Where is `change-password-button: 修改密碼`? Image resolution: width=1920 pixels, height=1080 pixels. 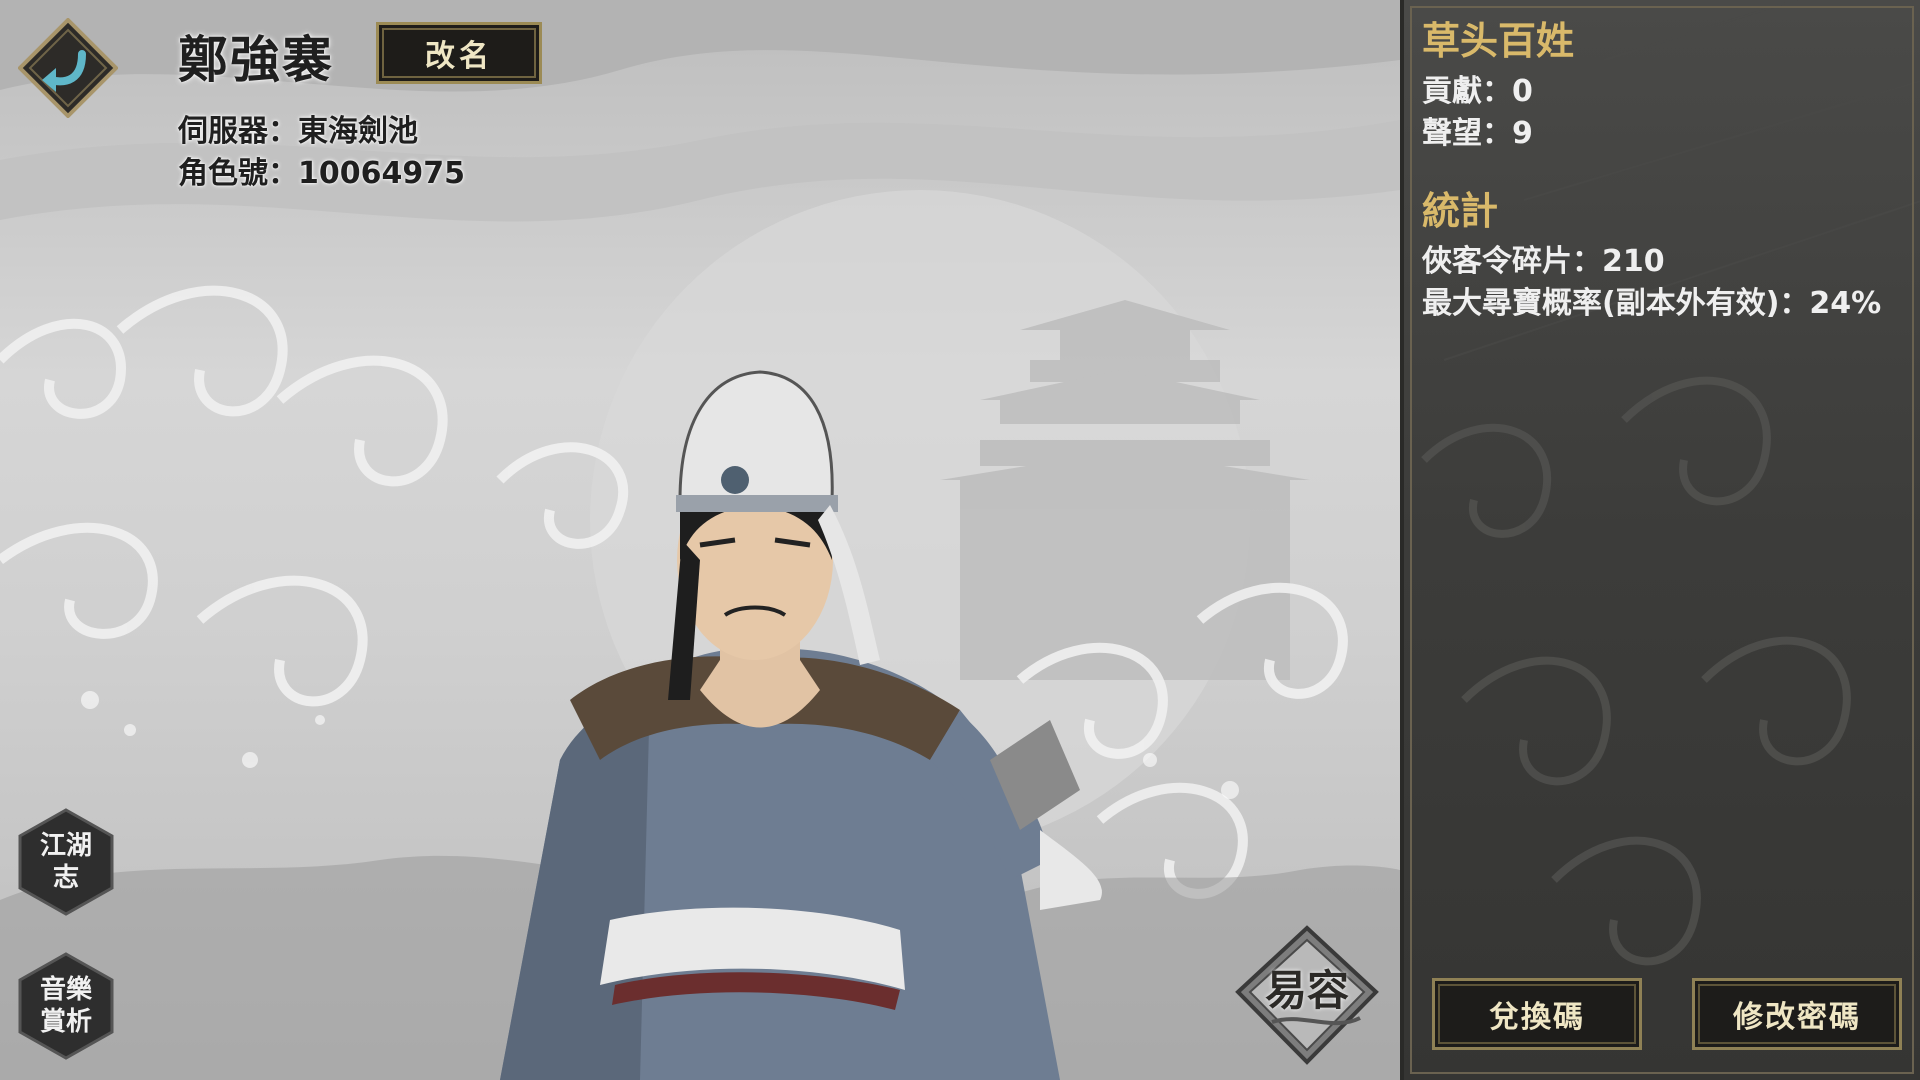 change-password-button: 修改密碼 is located at coordinates (1797, 1014).